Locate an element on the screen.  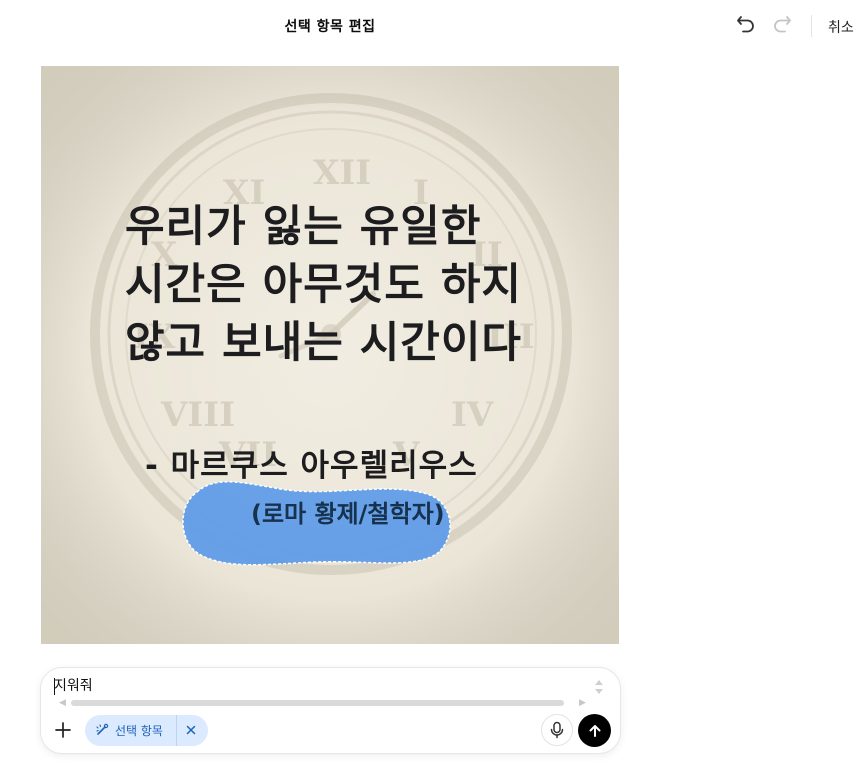
microphone-button is located at coordinates (557, 730).